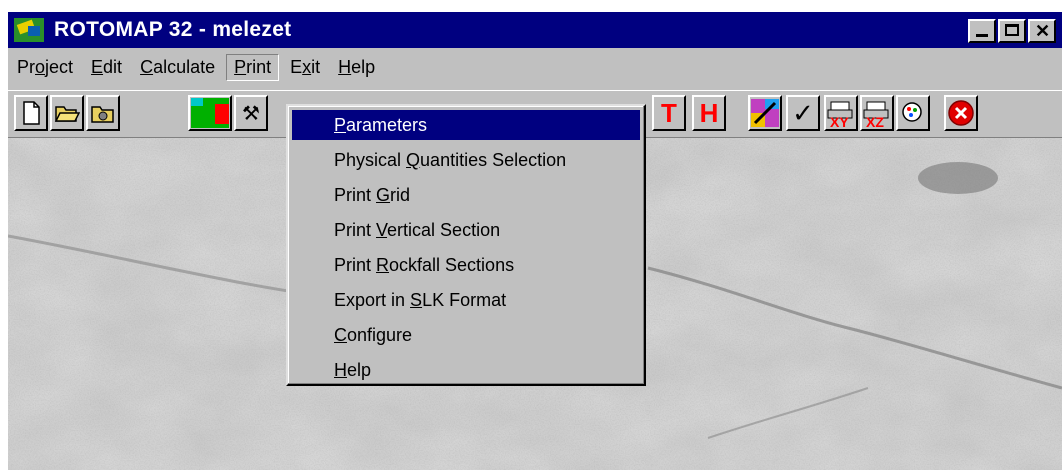 The height and width of the screenshot is (470, 1062). I want to click on menu-item-print-grid: Print Grid, so click(466, 195).